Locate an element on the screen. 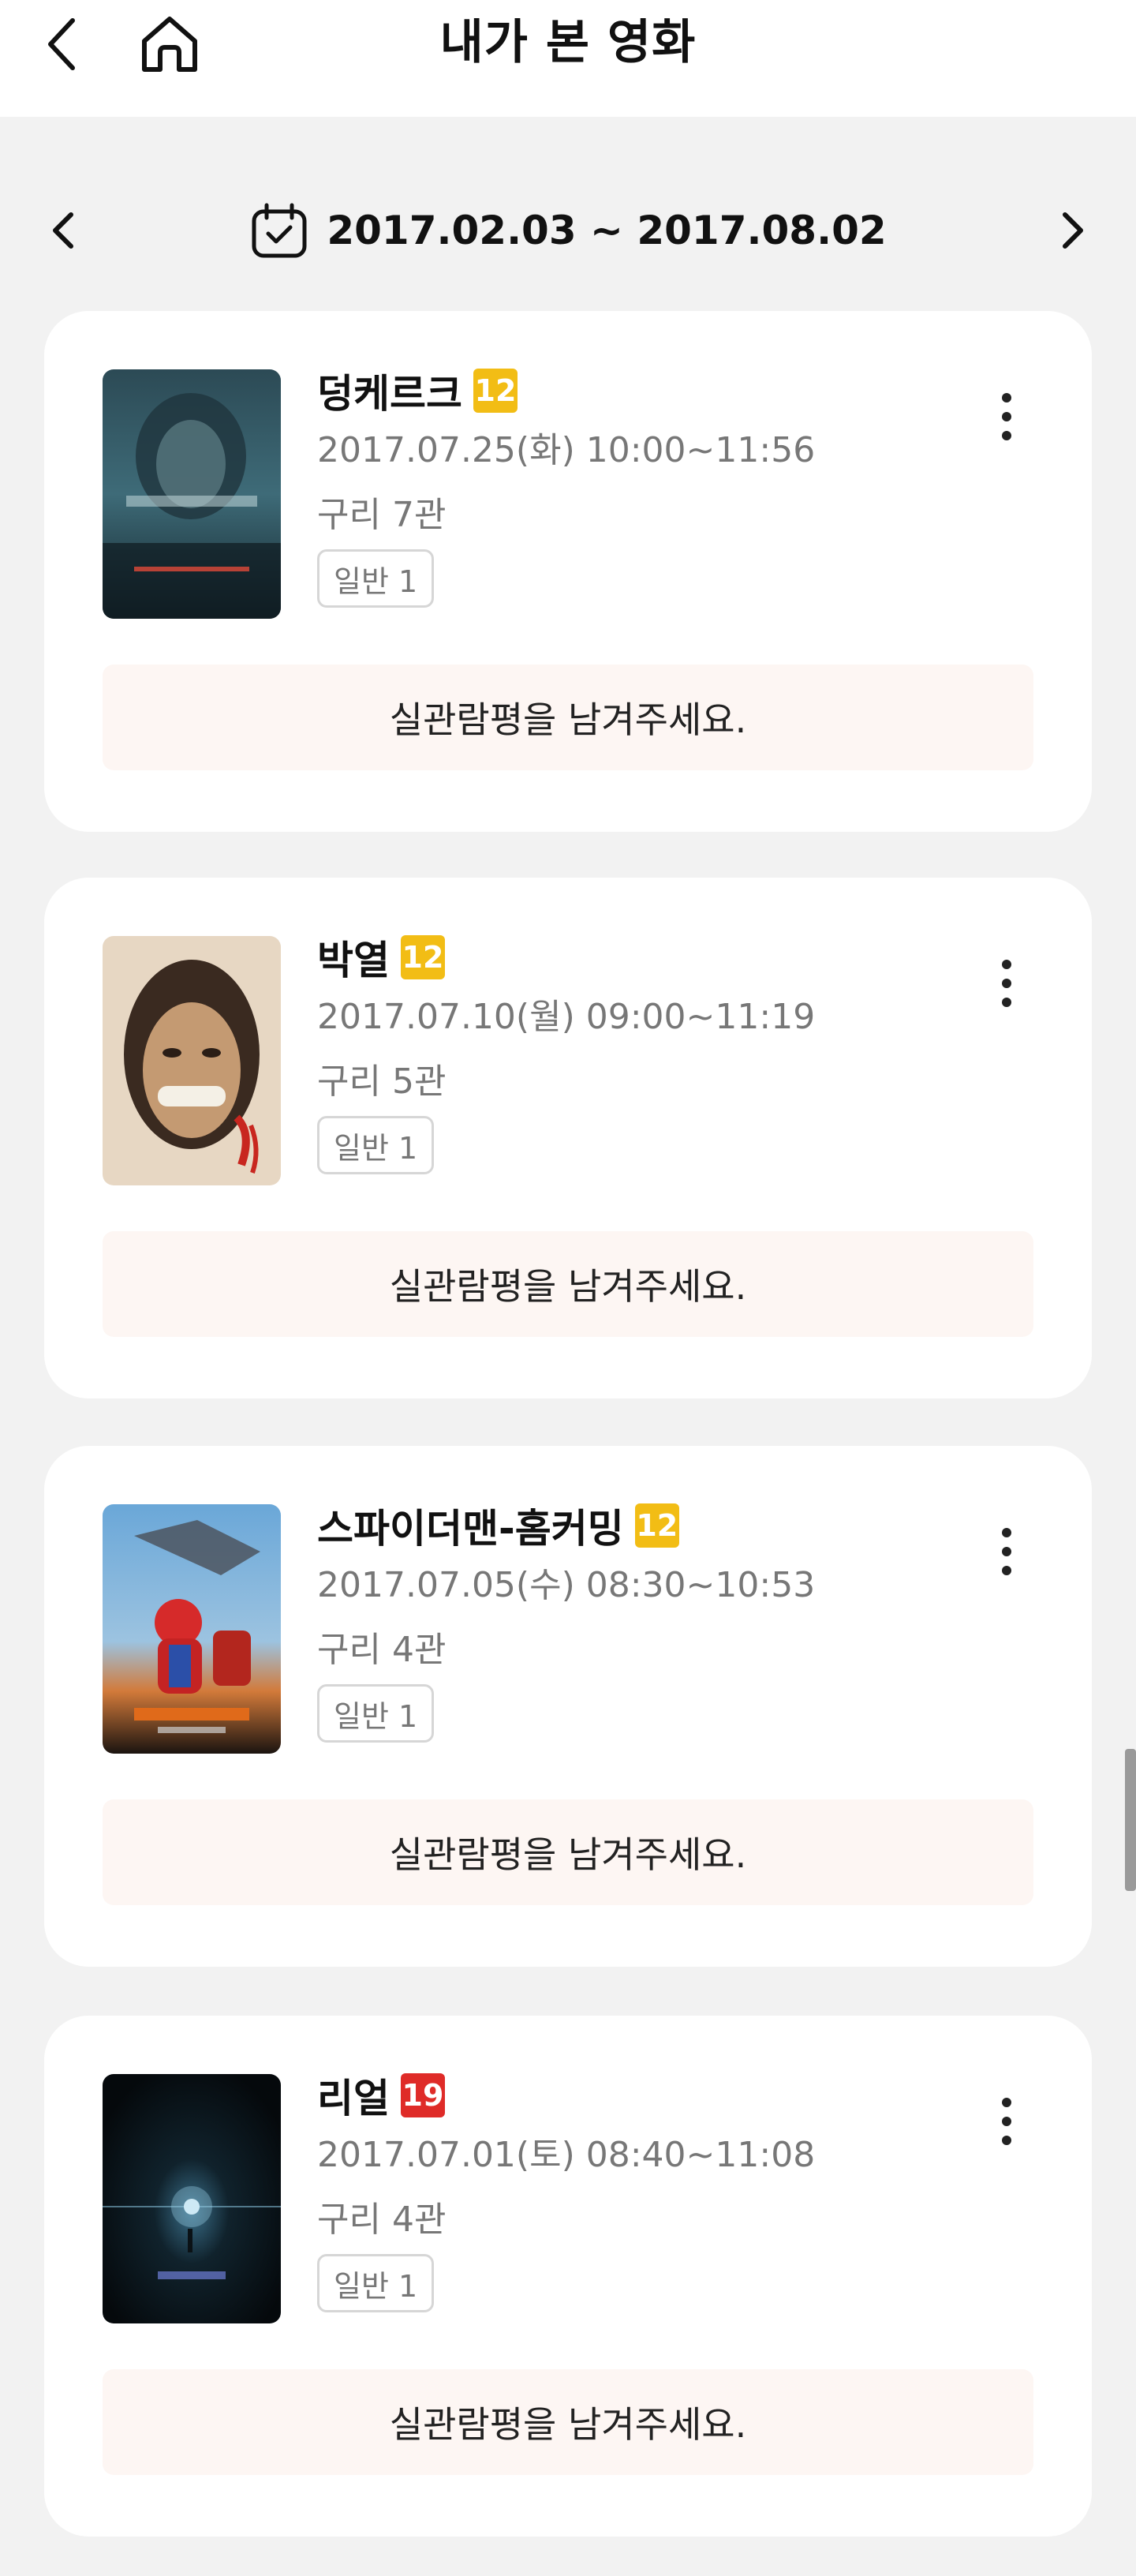 This screenshot has height=2576, width=1136. chevron-right-icon is located at coordinates (1073, 230).